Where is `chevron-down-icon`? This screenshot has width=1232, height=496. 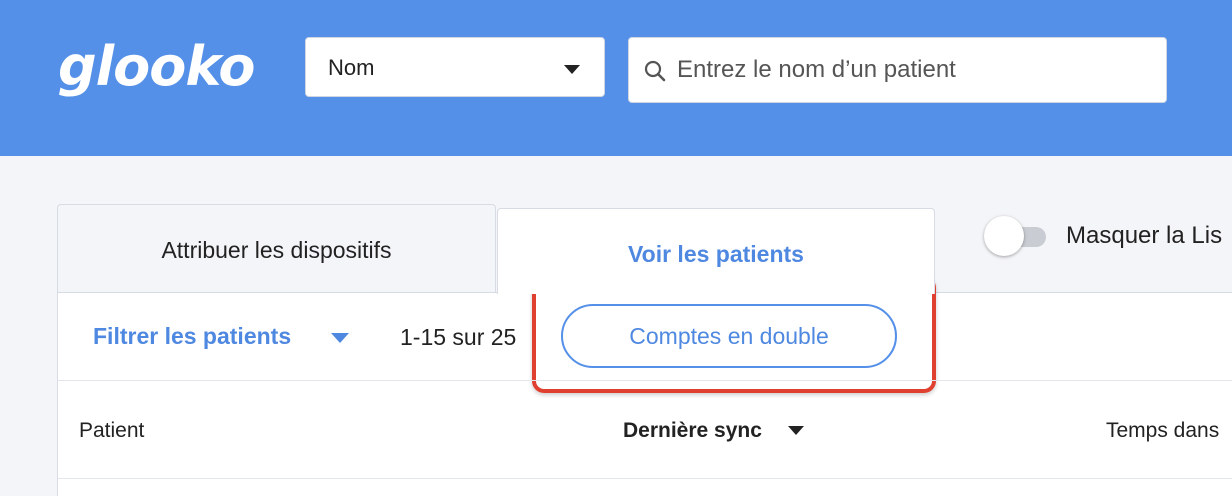 chevron-down-icon is located at coordinates (572, 69).